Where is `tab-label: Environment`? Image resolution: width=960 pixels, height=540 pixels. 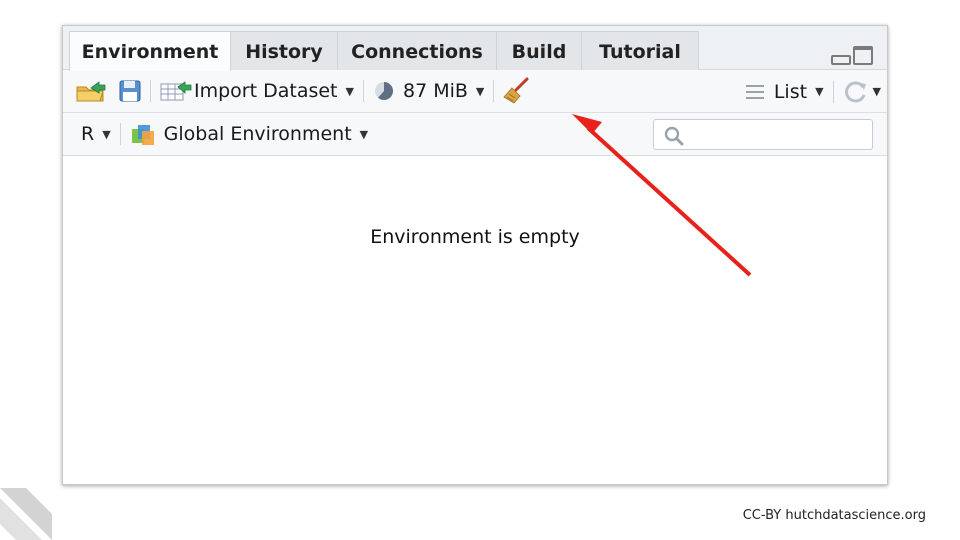 tab-label: Environment is located at coordinates (150, 51).